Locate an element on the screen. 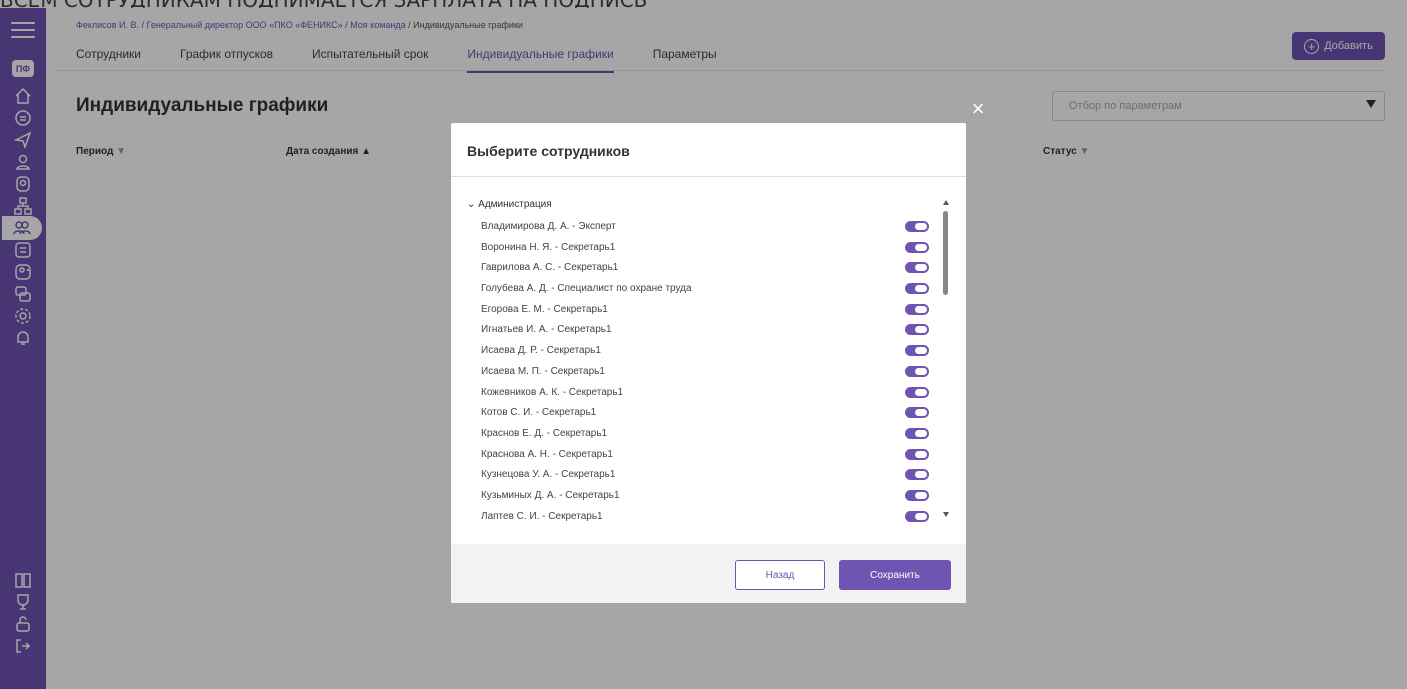 The height and width of the screenshot is (689, 1407). list-item: Гаврилова А. С. - Секретарь1 is located at coordinates (701, 270).